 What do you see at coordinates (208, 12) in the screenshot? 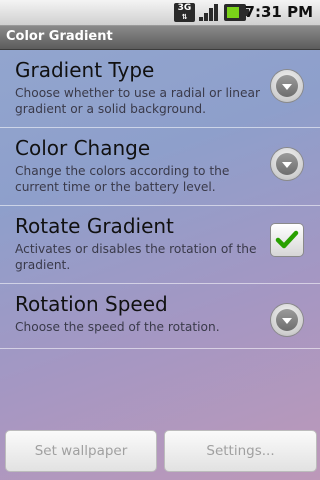
I see `signal-icon` at bounding box center [208, 12].